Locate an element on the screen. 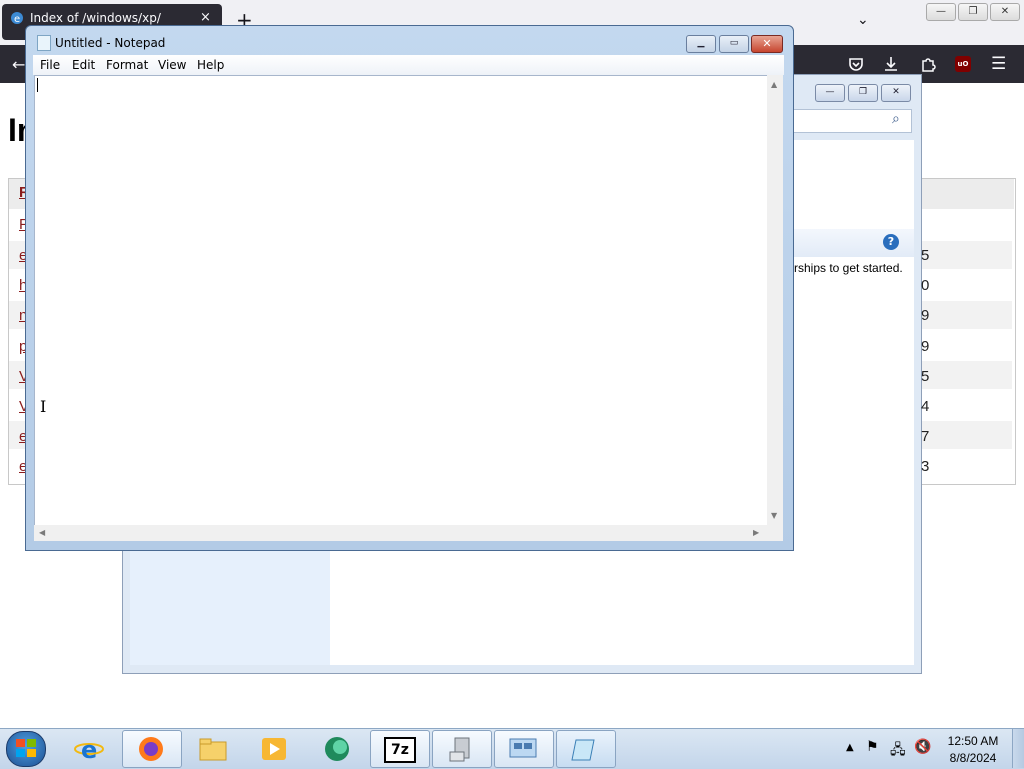 This screenshot has width=1024, height=769. computer-icon is located at coordinates (459, 749).